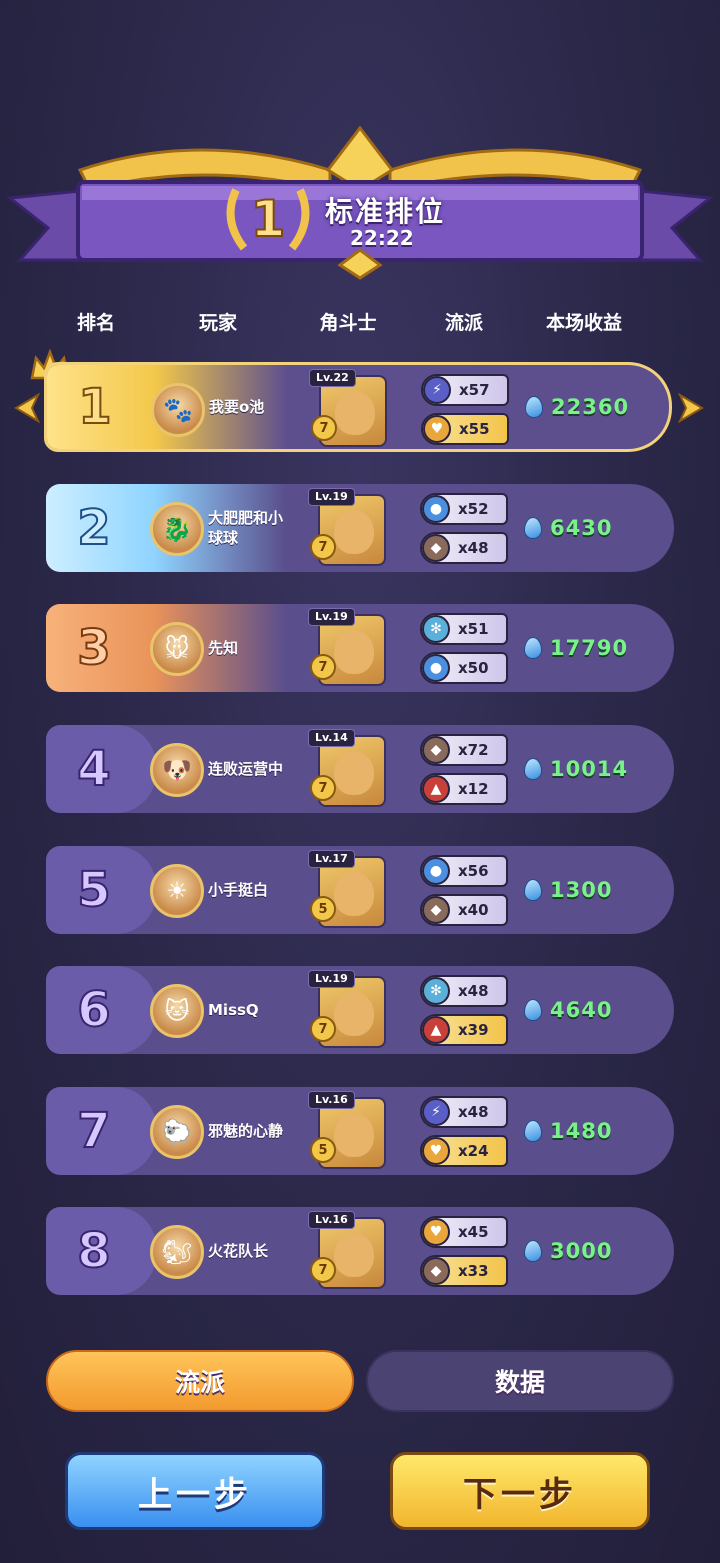 This screenshot has width=720, height=1563. Describe the element at coordinates (576, 769) in the screenshot. I see `match-income: 10014` at that location.